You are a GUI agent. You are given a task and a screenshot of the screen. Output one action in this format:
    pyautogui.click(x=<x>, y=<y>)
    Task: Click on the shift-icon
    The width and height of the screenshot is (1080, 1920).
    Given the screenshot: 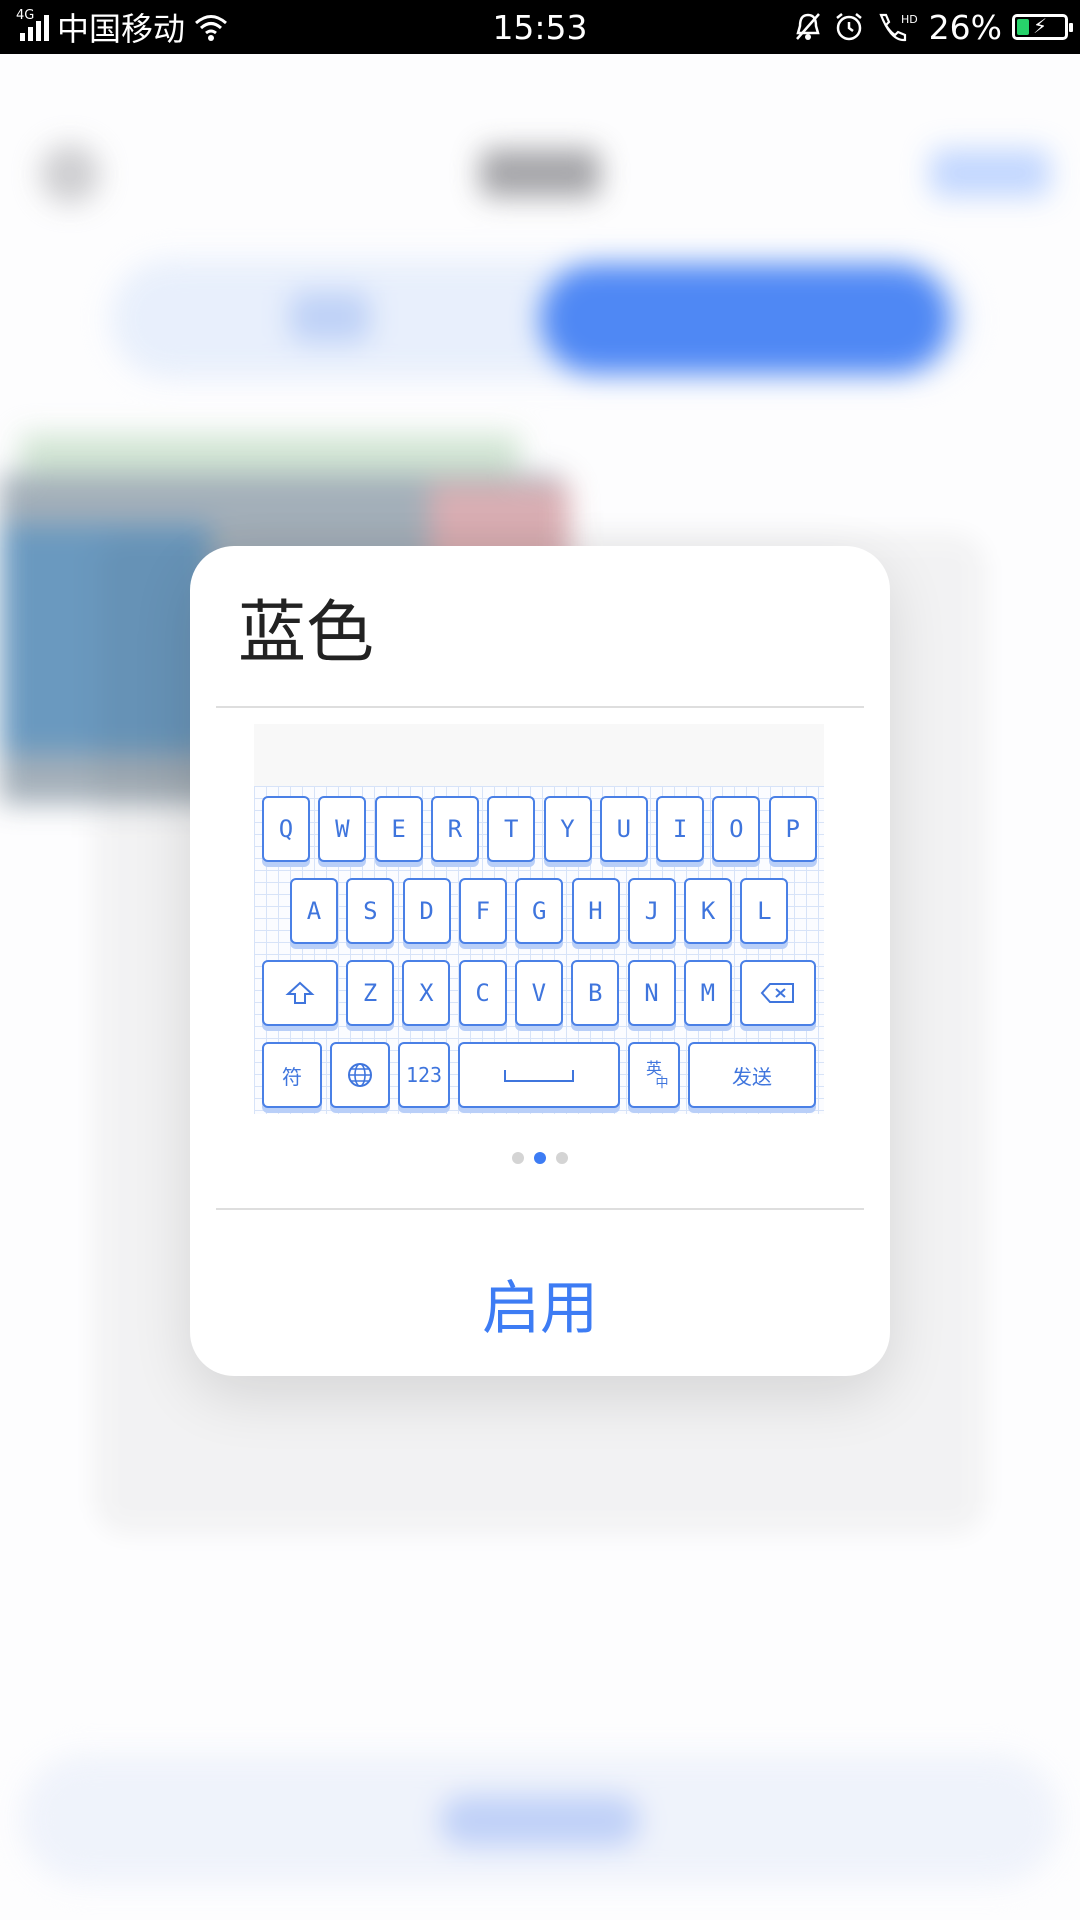 What is the action you would take?
    pyautogui.click(x=300, y=992)
    